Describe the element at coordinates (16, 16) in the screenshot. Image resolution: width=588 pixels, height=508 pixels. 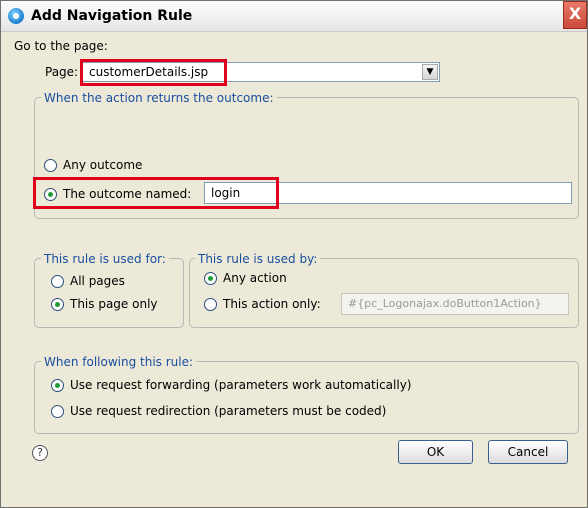
I see `dialog-icon` at that location.